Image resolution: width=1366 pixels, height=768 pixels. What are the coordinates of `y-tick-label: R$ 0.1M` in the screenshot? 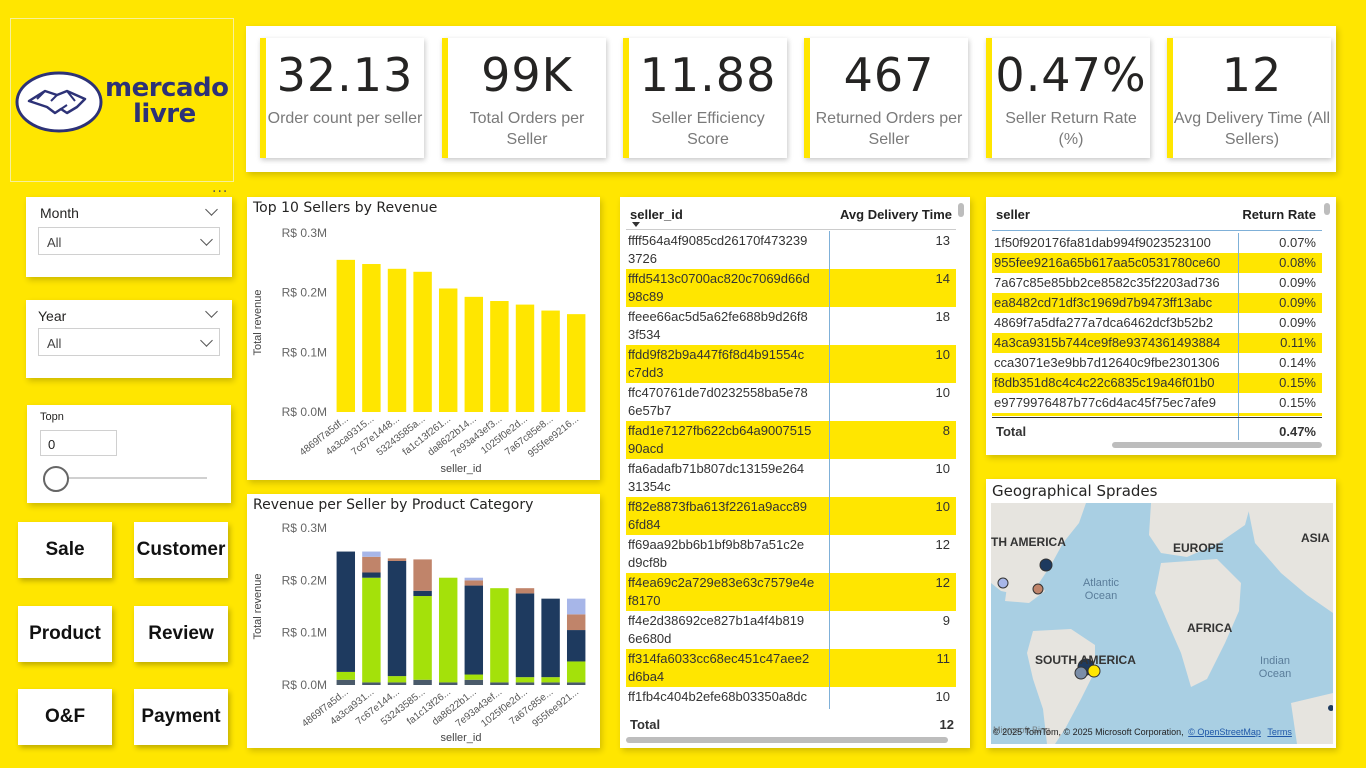 It's located at (304, 352).